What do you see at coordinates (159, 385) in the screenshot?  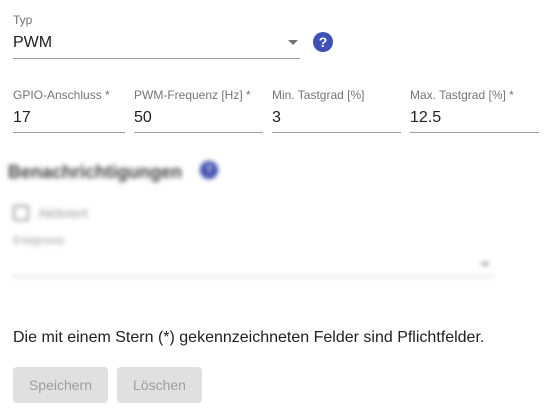 I see `delete-button: Löschen` at bounding box center [159, 385].